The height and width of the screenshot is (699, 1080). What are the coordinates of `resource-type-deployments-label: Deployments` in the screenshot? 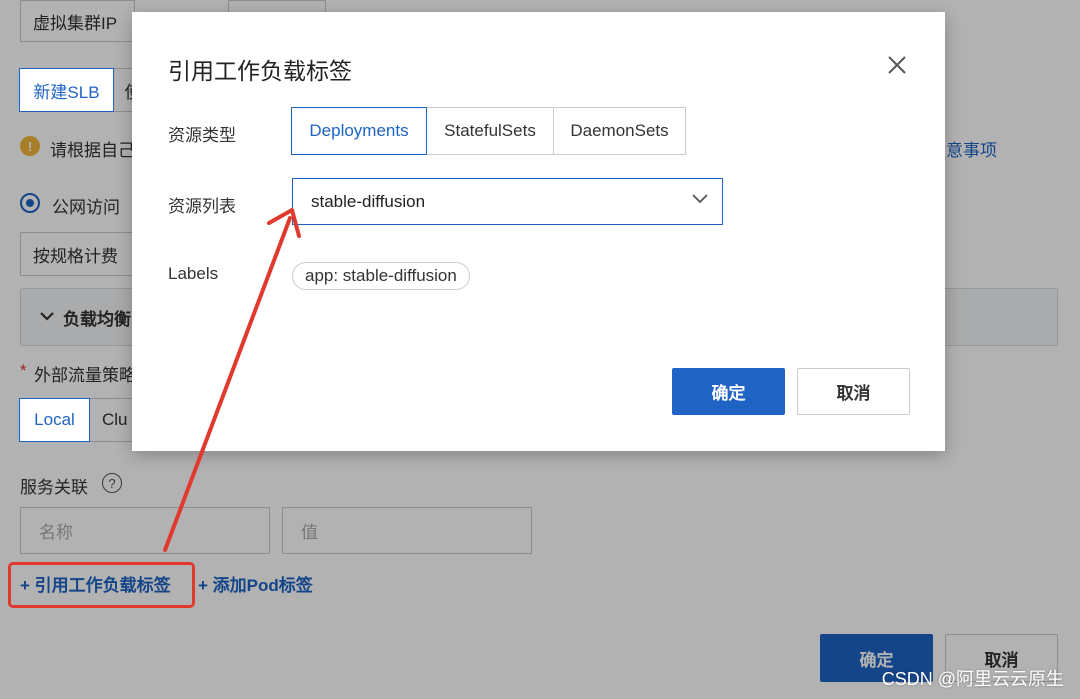 It's located at (359, 130).